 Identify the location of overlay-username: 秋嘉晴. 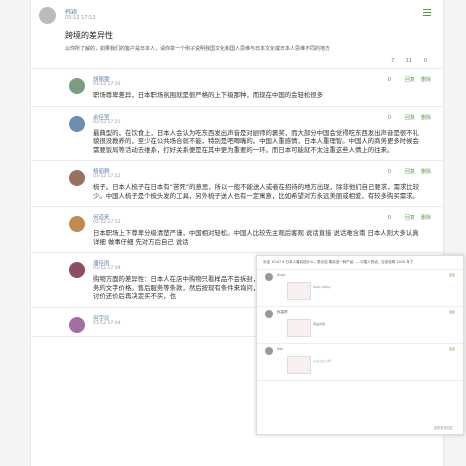
(282, 312).